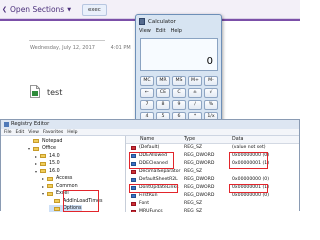 The height and width of the screenshot is (240, 320). What do you see at coordinates (163, 81) in the screenshot?
I see `calc-key: MR` at bounding box center [163, 81].